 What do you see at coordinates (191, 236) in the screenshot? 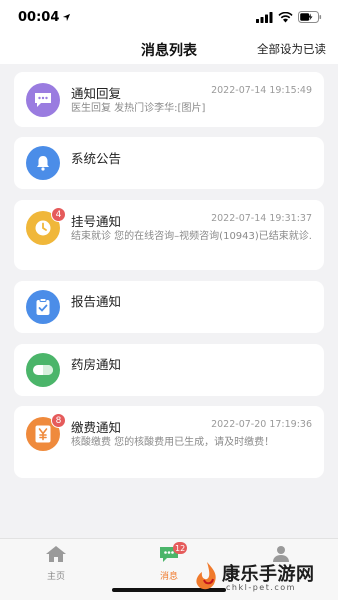
I see `message-preview: 结束就诊 您的在线咨询–视频咨询(10943)已结束就诊.` at bounding box center [191, 236].